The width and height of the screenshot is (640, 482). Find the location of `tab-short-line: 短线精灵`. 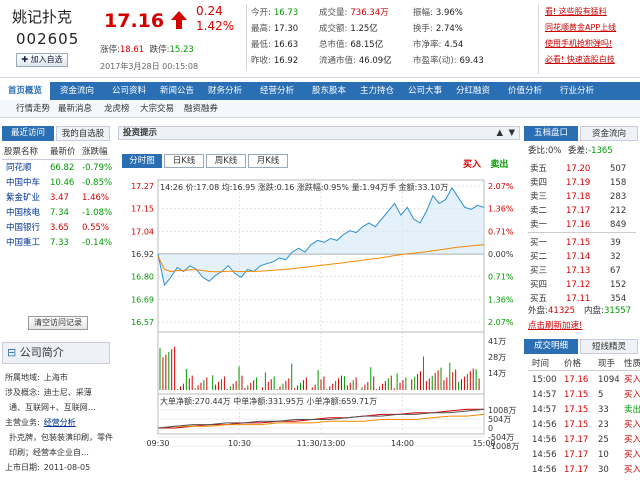

tab-short-line: 短线精灵 is located at coordinates (609, 346).